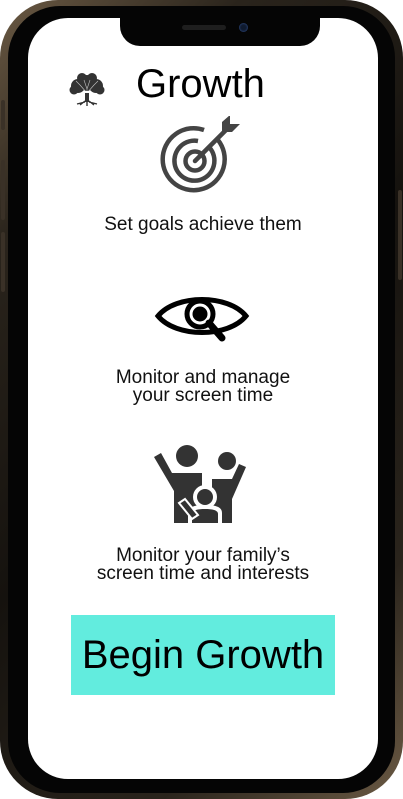 Image resolution: width=403 pixels, height=799 pixels. I want to click on feature-caption-screen-time: Monitor and manage your screen time, so click(203, 387).